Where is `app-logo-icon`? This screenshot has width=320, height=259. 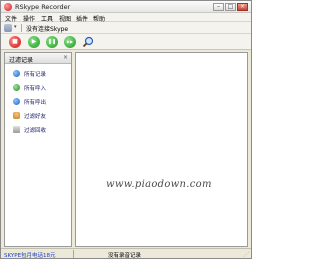 app-logo-icon is located at coordinates (8, 7).